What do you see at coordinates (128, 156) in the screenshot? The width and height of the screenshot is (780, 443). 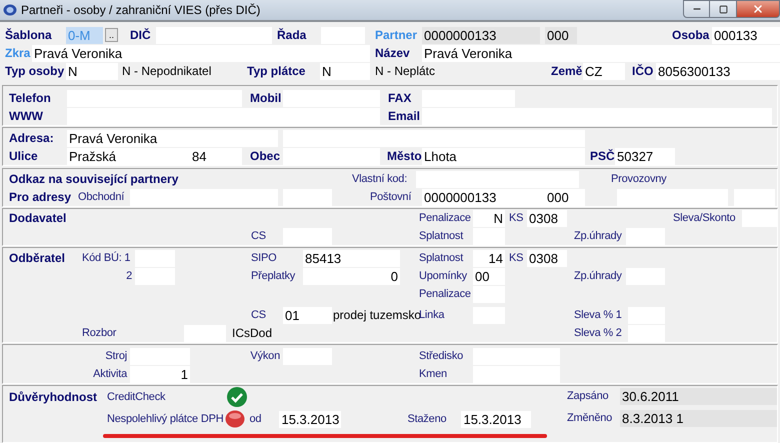 I see `input-field: Pražská` at bounding box center [128, 156].